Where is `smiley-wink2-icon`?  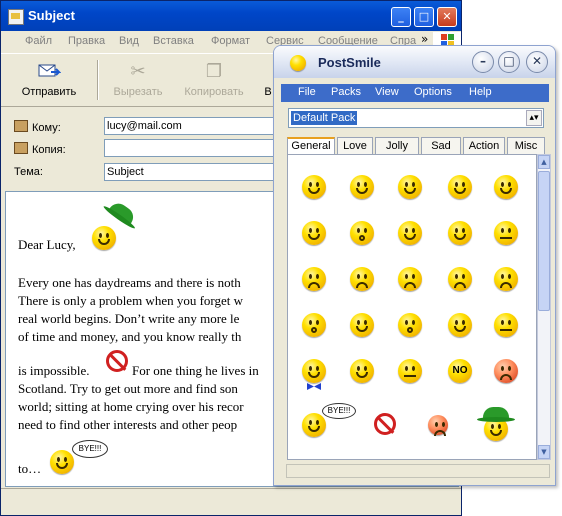 smiley-wink2-icon is located at coordinates (410, 233).